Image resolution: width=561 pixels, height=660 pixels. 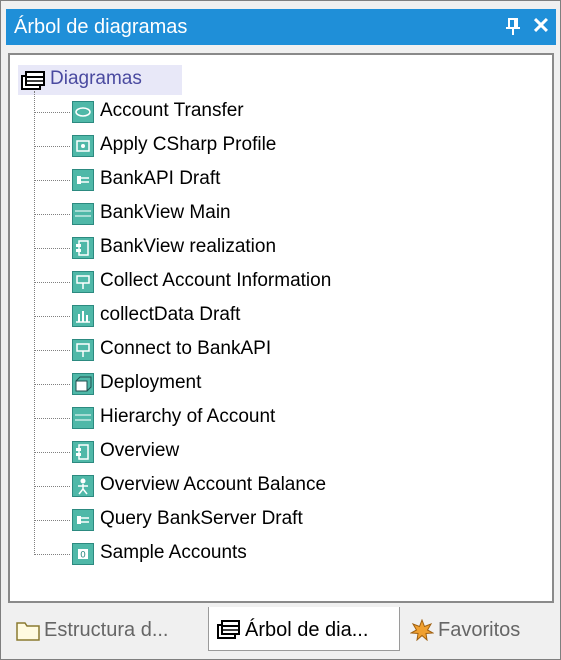 I want to click on tree-item-label: Apply CSharp Profile, so click(x=188, y=144).